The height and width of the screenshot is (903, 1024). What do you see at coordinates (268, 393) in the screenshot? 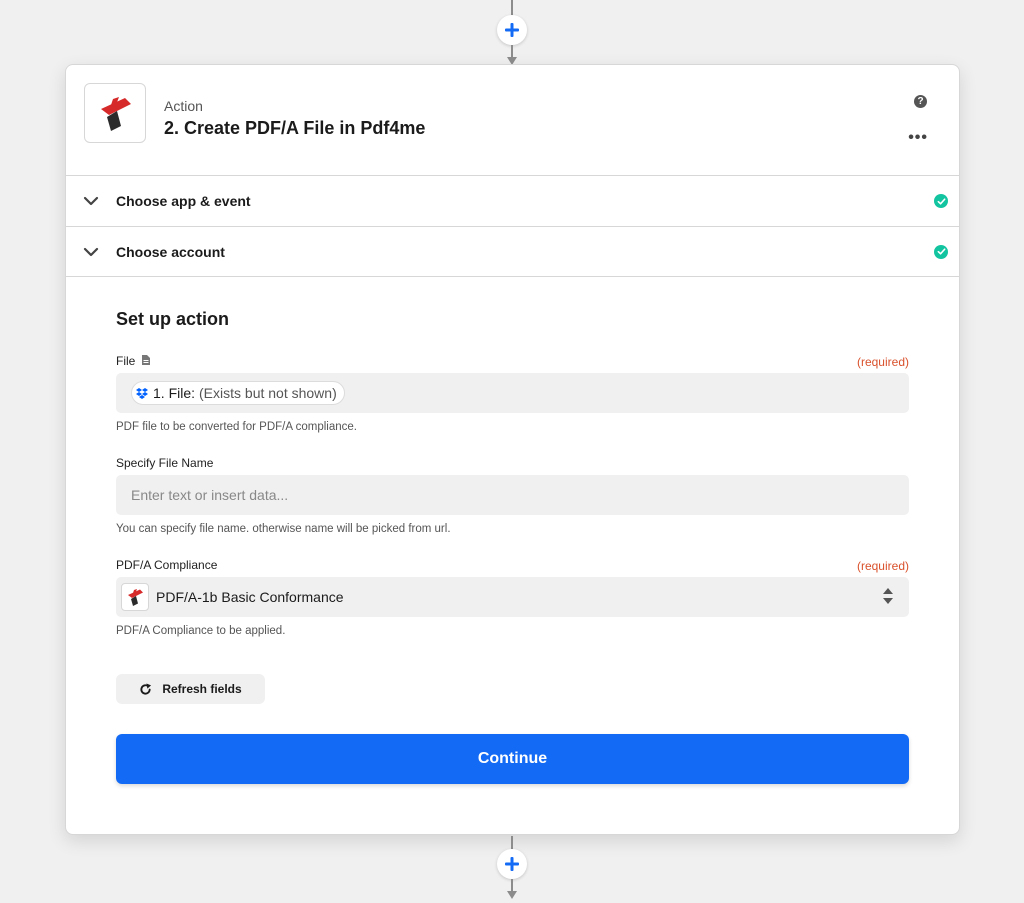
I see `pill-value: (Exists but not shown)` at bounding box center [268, 393].